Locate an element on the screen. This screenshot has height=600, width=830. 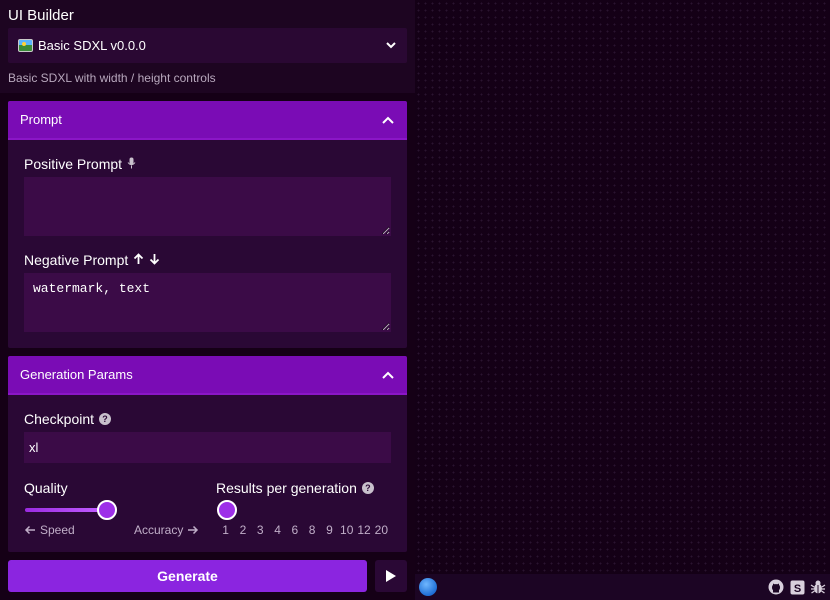
results-label-text: Results per generation is located at coordinates (286, 488).